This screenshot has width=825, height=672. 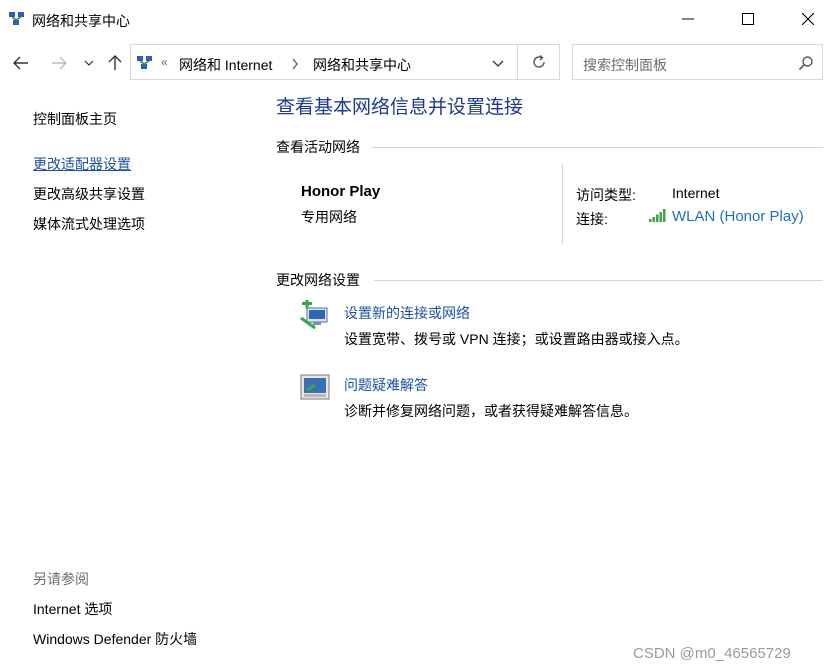 I want to click on new-connection-icon, so click(x=314, y=315).